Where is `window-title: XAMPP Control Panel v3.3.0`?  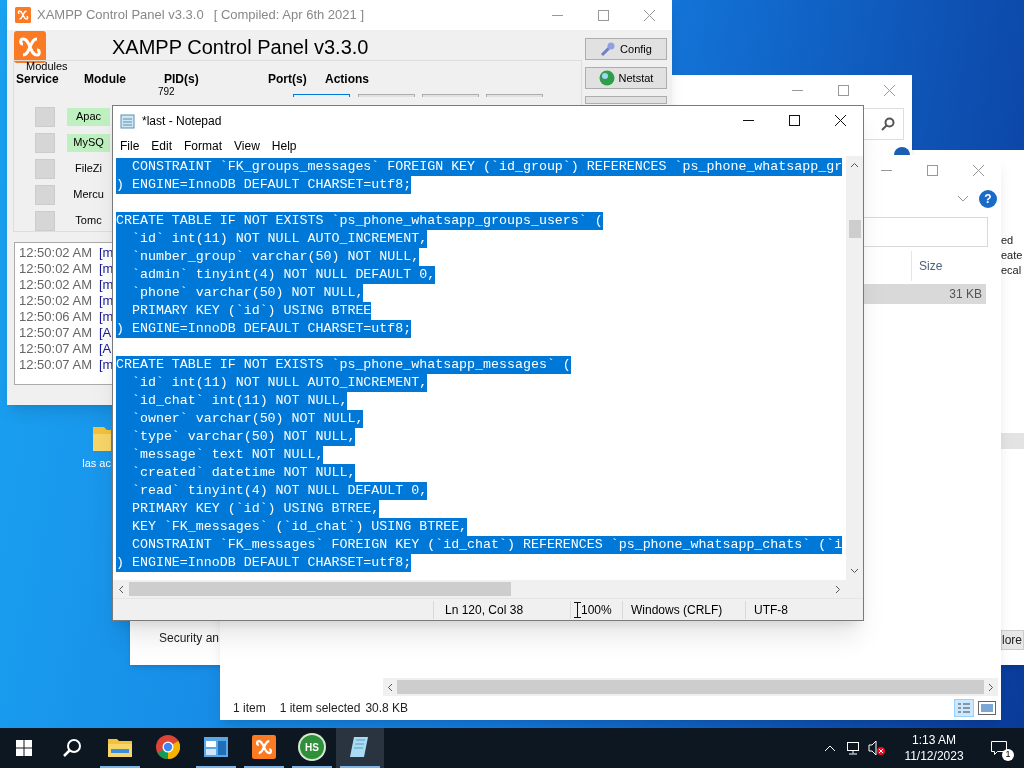 window-title: XAMPP Control Panel v3.3.0 is located at coordinates (120, 15).